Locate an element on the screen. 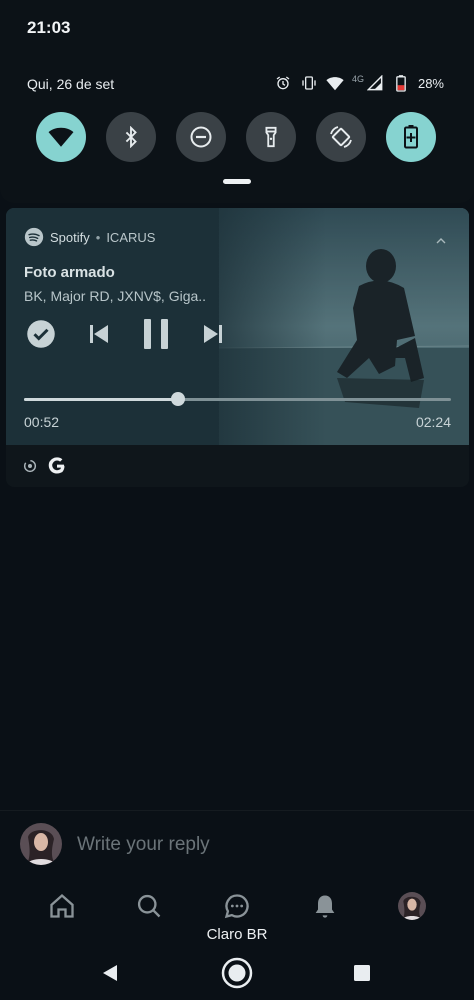  status-date: Qui, 26 de set is located at coordinates (71, 84).